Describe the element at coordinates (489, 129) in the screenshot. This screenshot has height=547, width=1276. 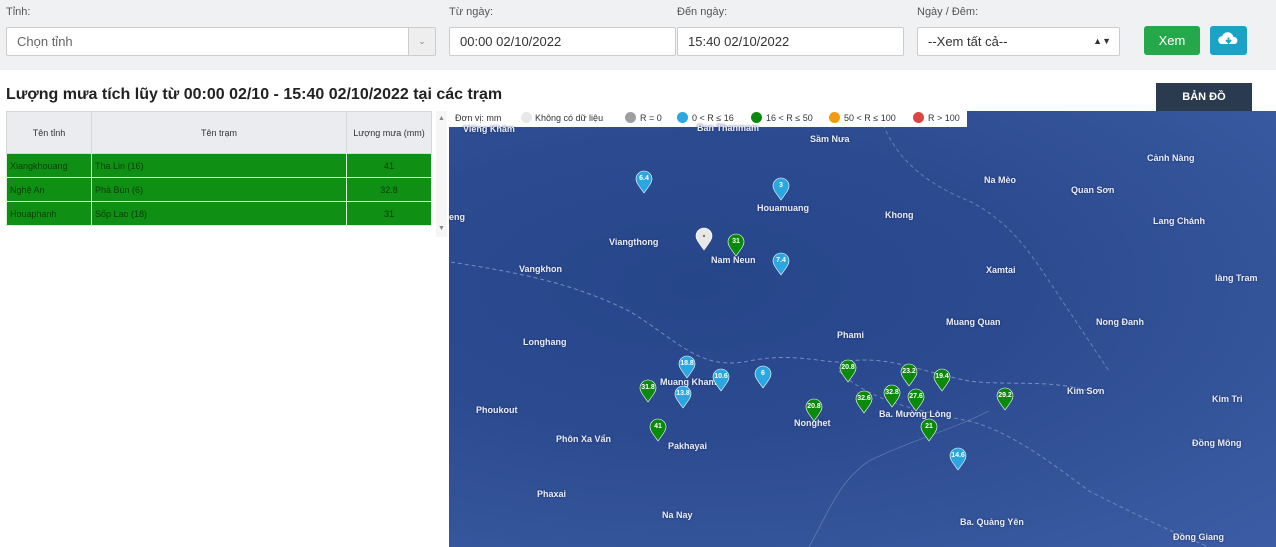
I see `place-label: Viêng Khăm` at that location.